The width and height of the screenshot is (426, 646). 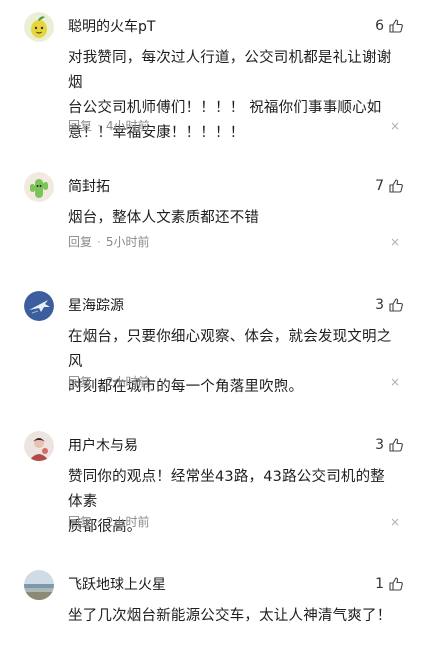 I want to click on jet-avatar-icon, so click(x=39, y=306).